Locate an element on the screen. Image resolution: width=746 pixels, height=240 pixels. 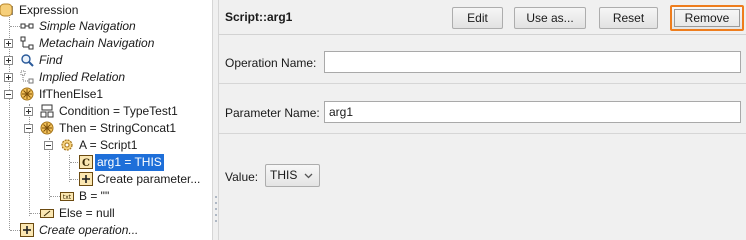
tree-item-label: B = "" is located at coordinates (94, 196).